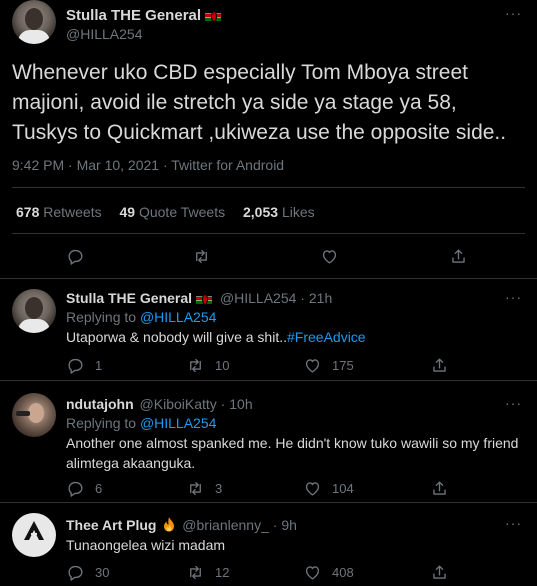  I want to click on reply-time: 10h, so click(240, 404).